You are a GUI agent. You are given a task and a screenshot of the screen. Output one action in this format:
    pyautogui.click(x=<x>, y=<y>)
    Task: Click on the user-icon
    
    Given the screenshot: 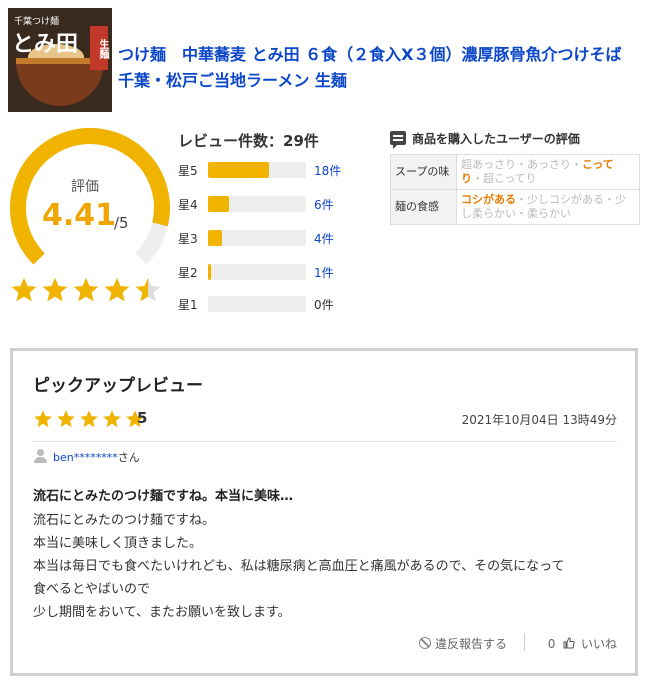 What is the action you would take?
    pyautogui.click(x=40, y=456)
    